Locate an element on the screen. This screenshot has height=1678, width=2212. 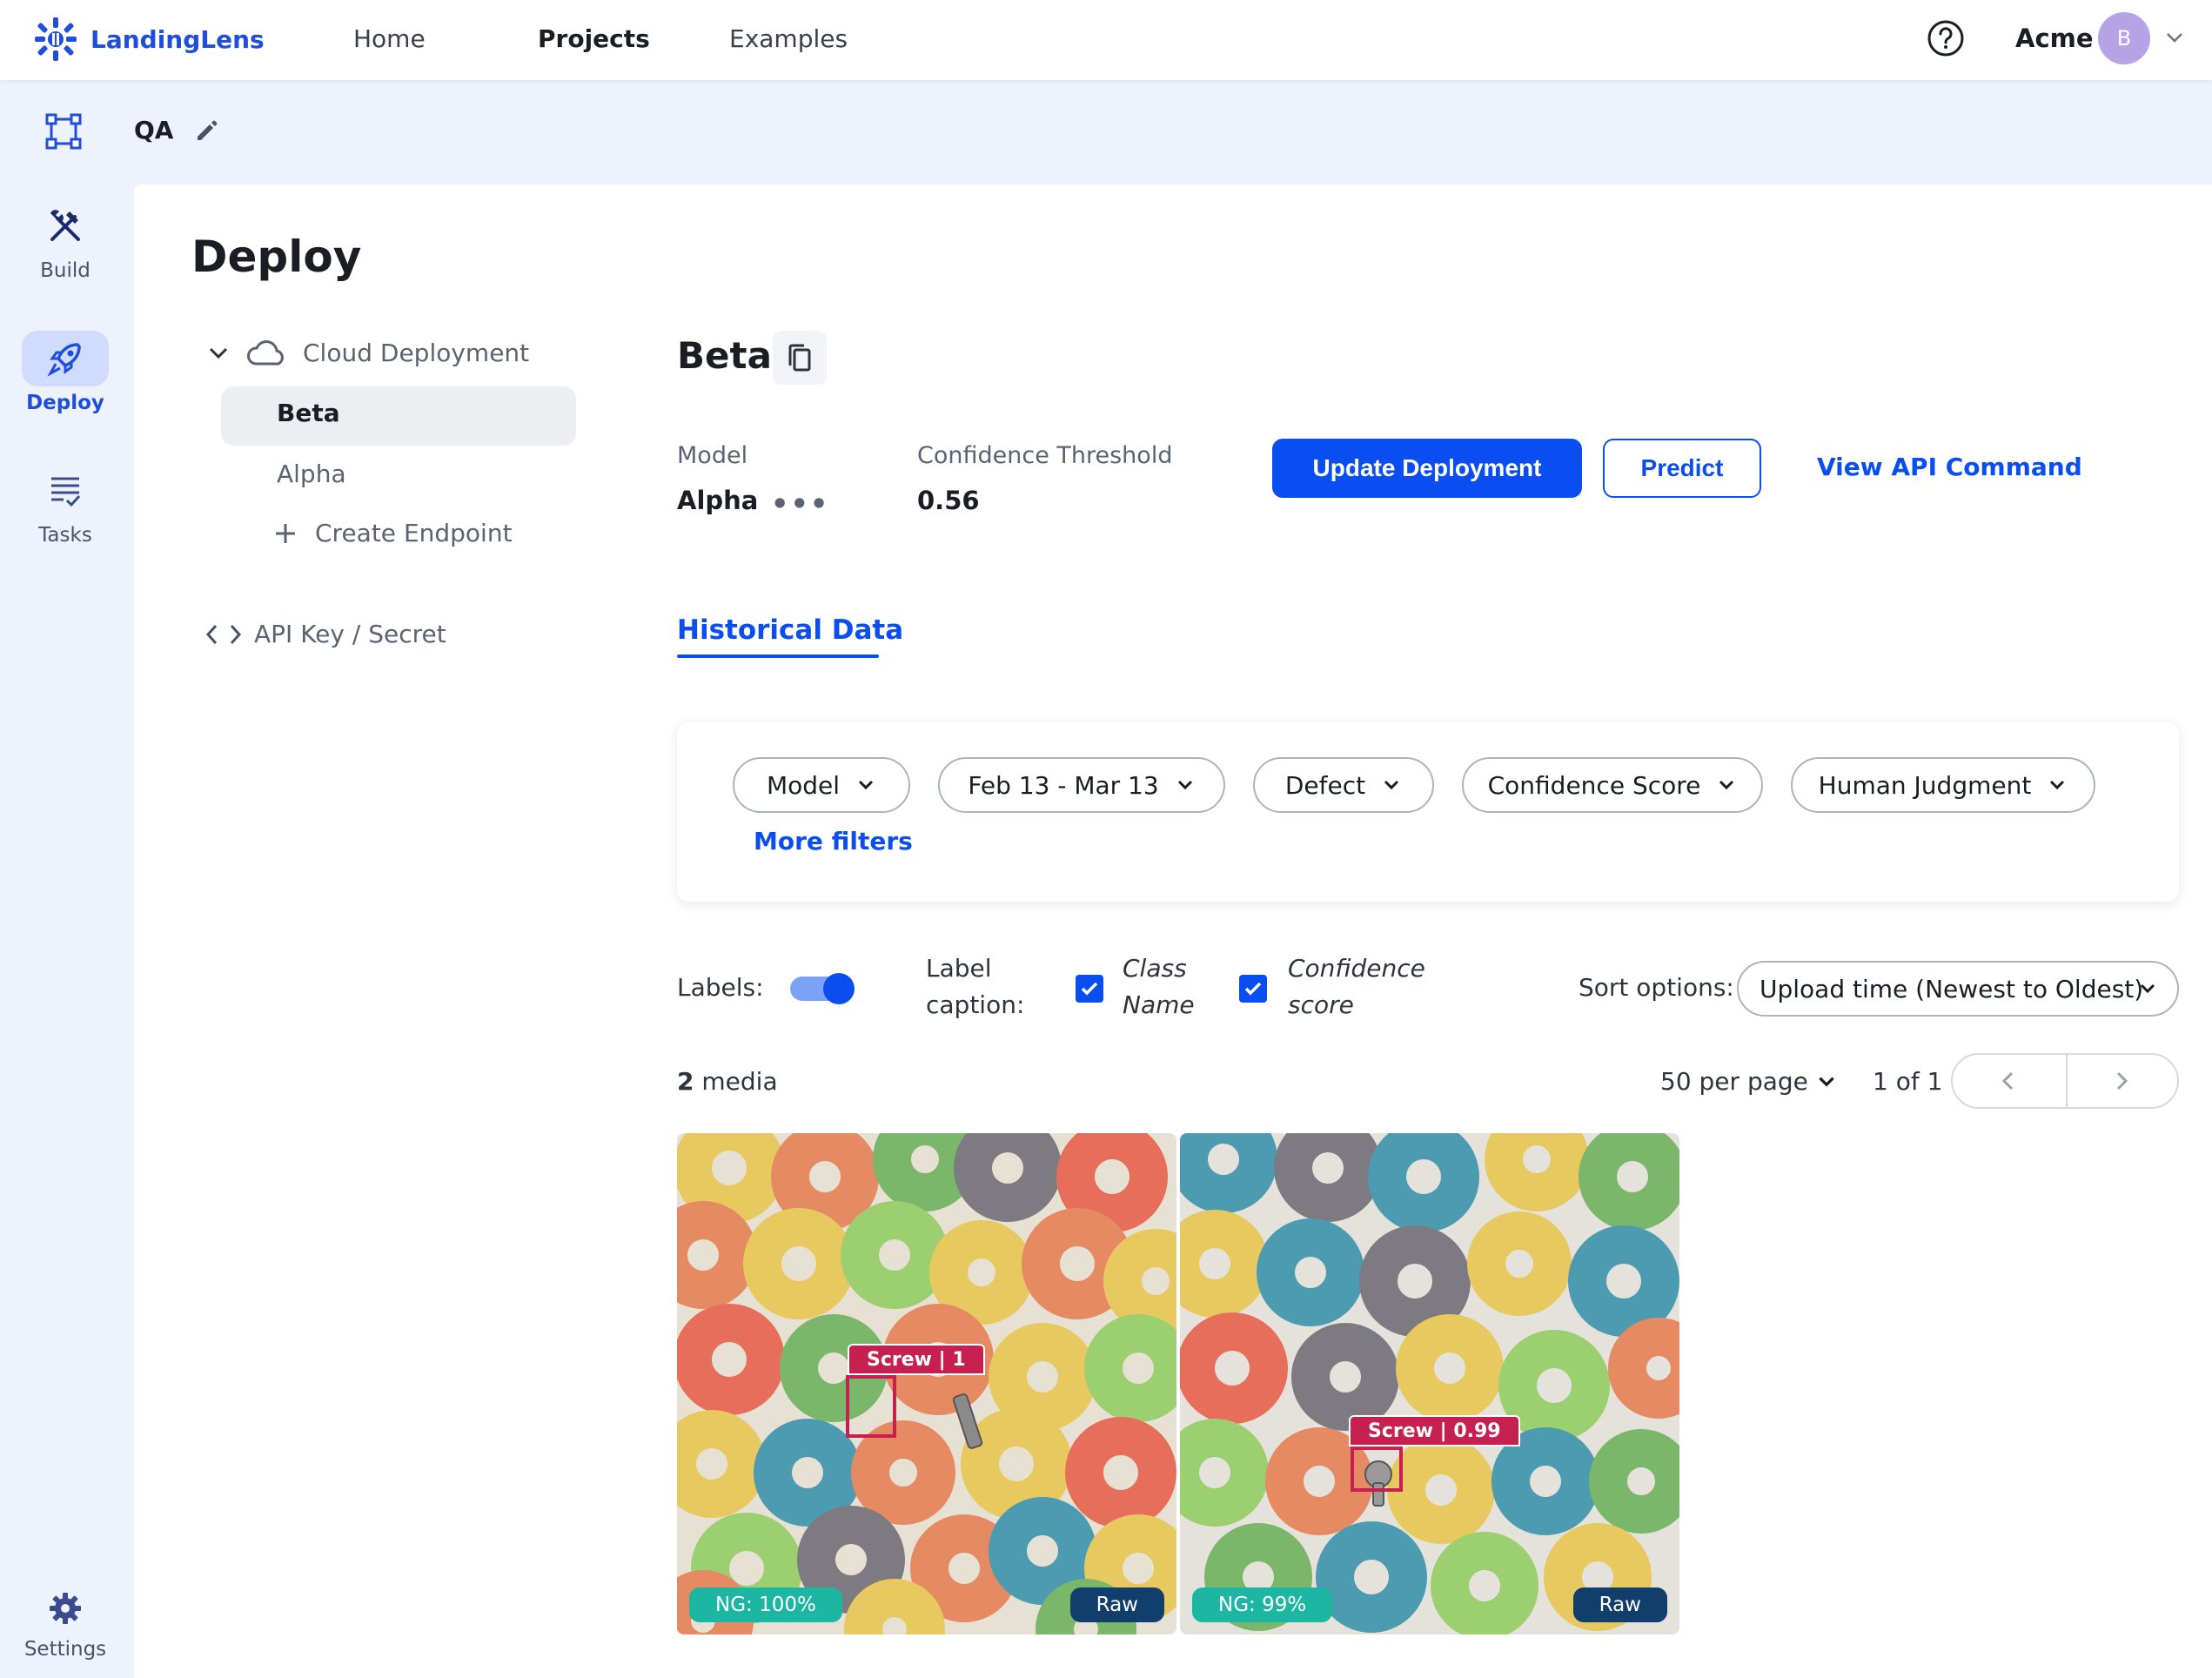
pagination is located at coordinates (2065, 1081).